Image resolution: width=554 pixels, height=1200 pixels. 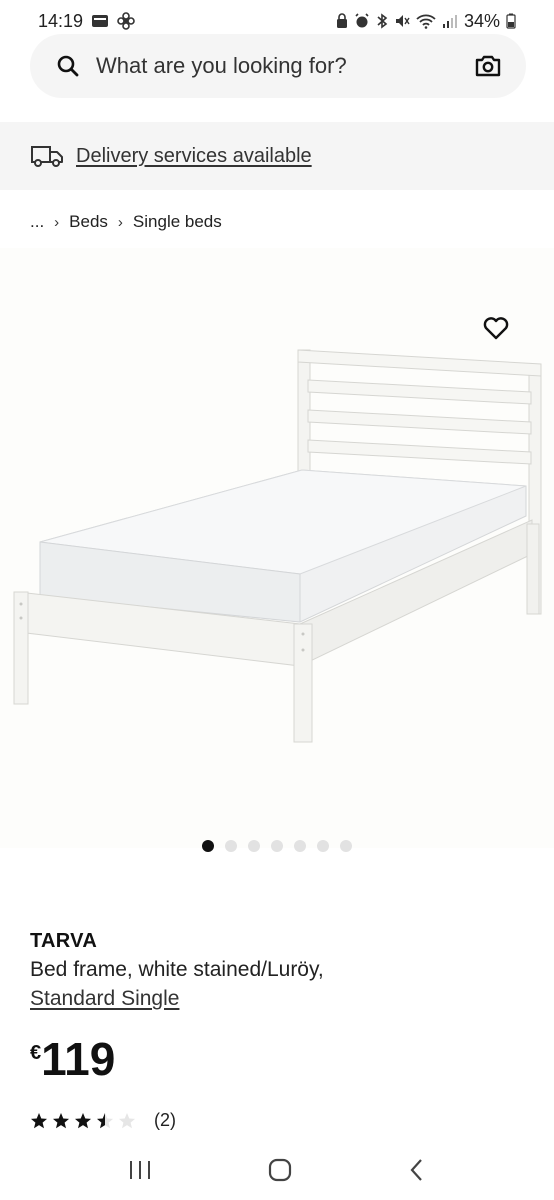 I want to click on delivery-banner: Delivery services available, so click(x=277, y=156).